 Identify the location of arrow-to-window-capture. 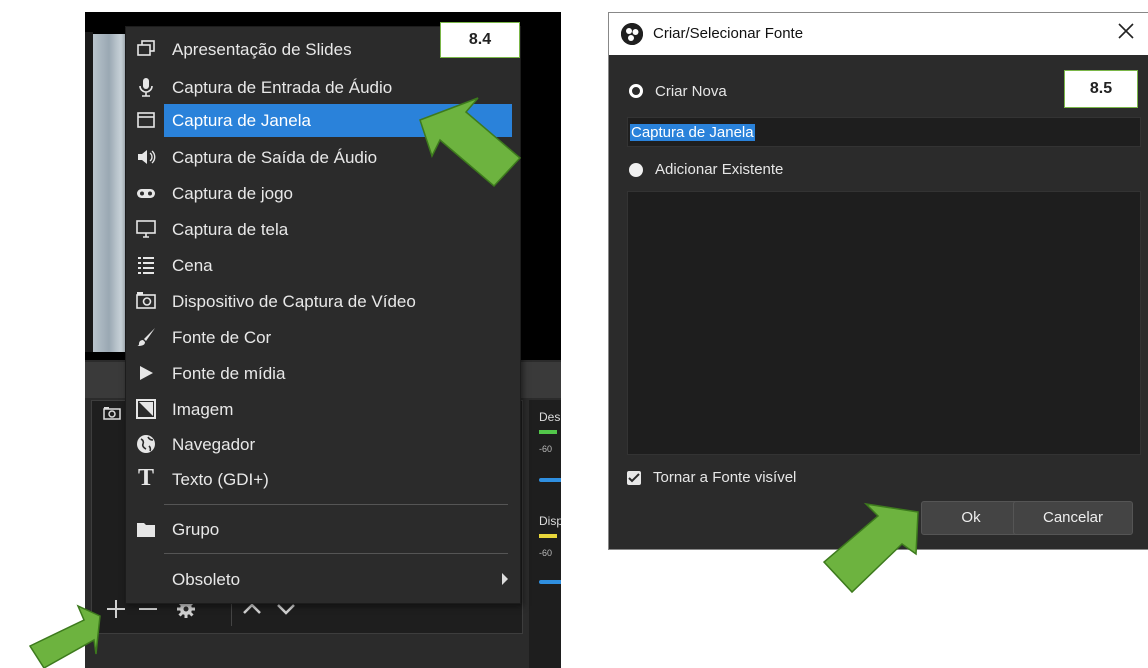
(470, 142).